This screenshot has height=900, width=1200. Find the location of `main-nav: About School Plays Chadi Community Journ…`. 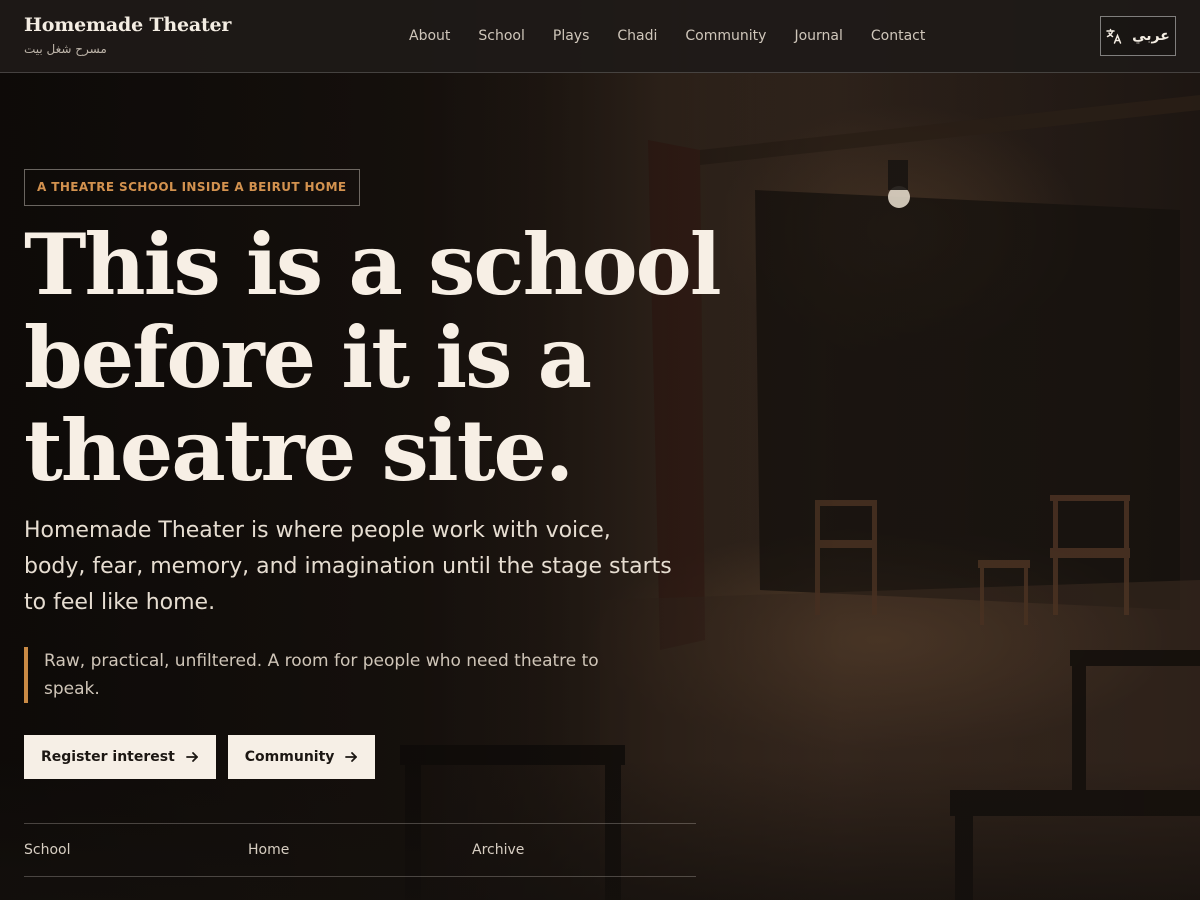

main-nav: About School Plays Chadi Community Journ… is located at coordinates (667, 36).